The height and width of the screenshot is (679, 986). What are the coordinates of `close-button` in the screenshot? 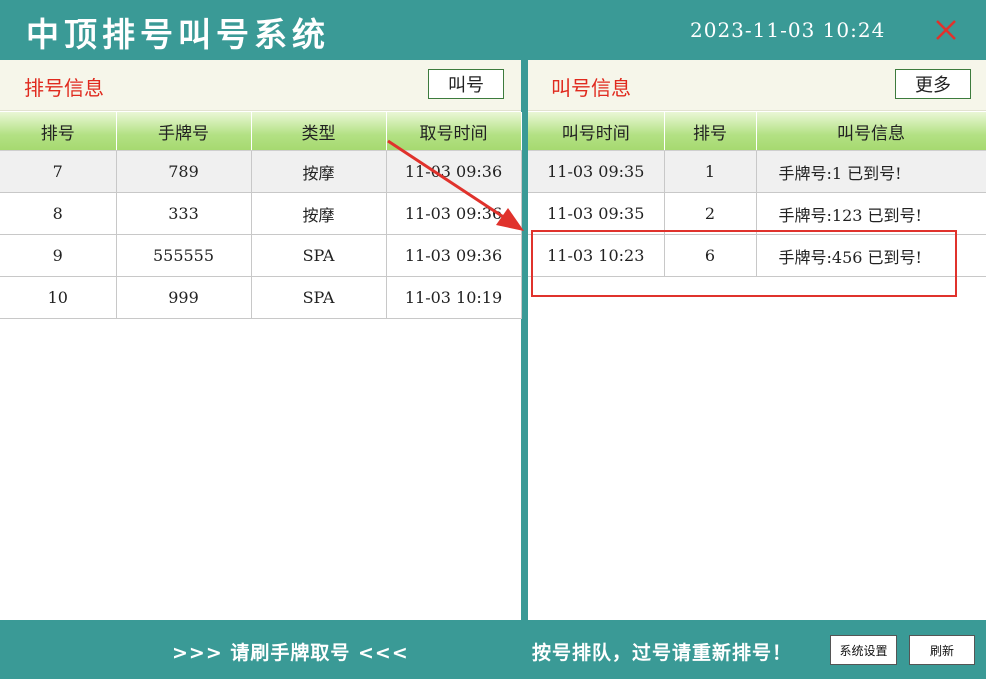 It's located at (946, 30).